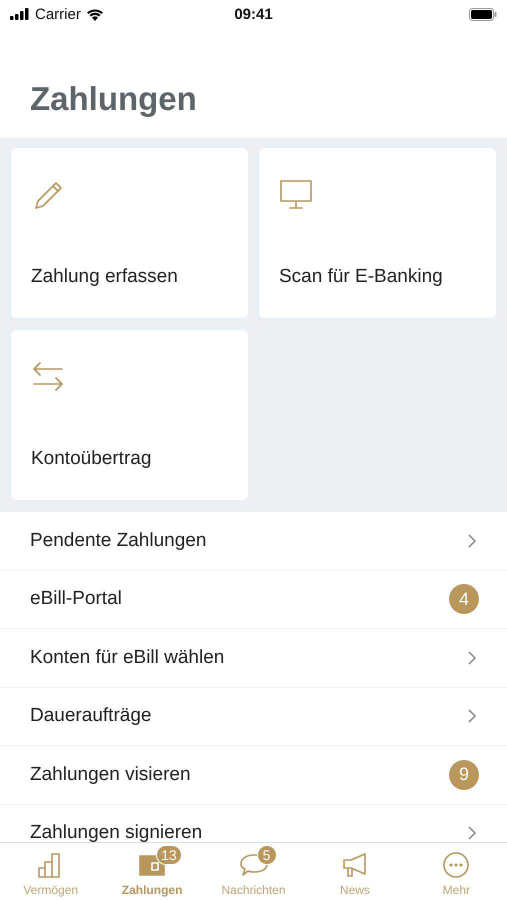 Image resolution: width=507 pixels, height=900 pixels. I want to click on monitor-icon, so click(296, 195).